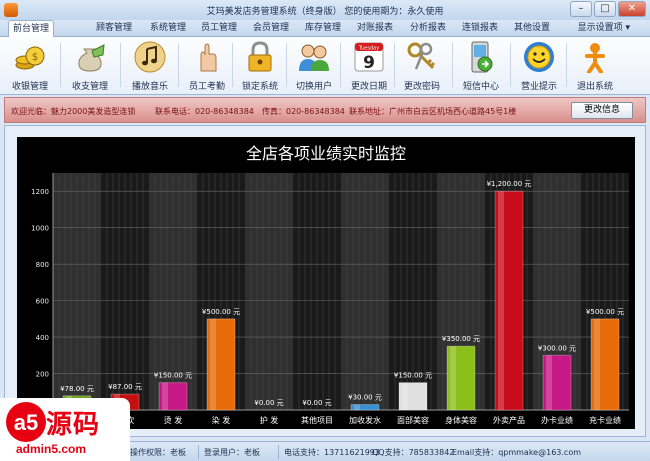 The height and width of the screenshot is (461, 650). I want to click on x-category-label: 护 发, so click(269, 420).